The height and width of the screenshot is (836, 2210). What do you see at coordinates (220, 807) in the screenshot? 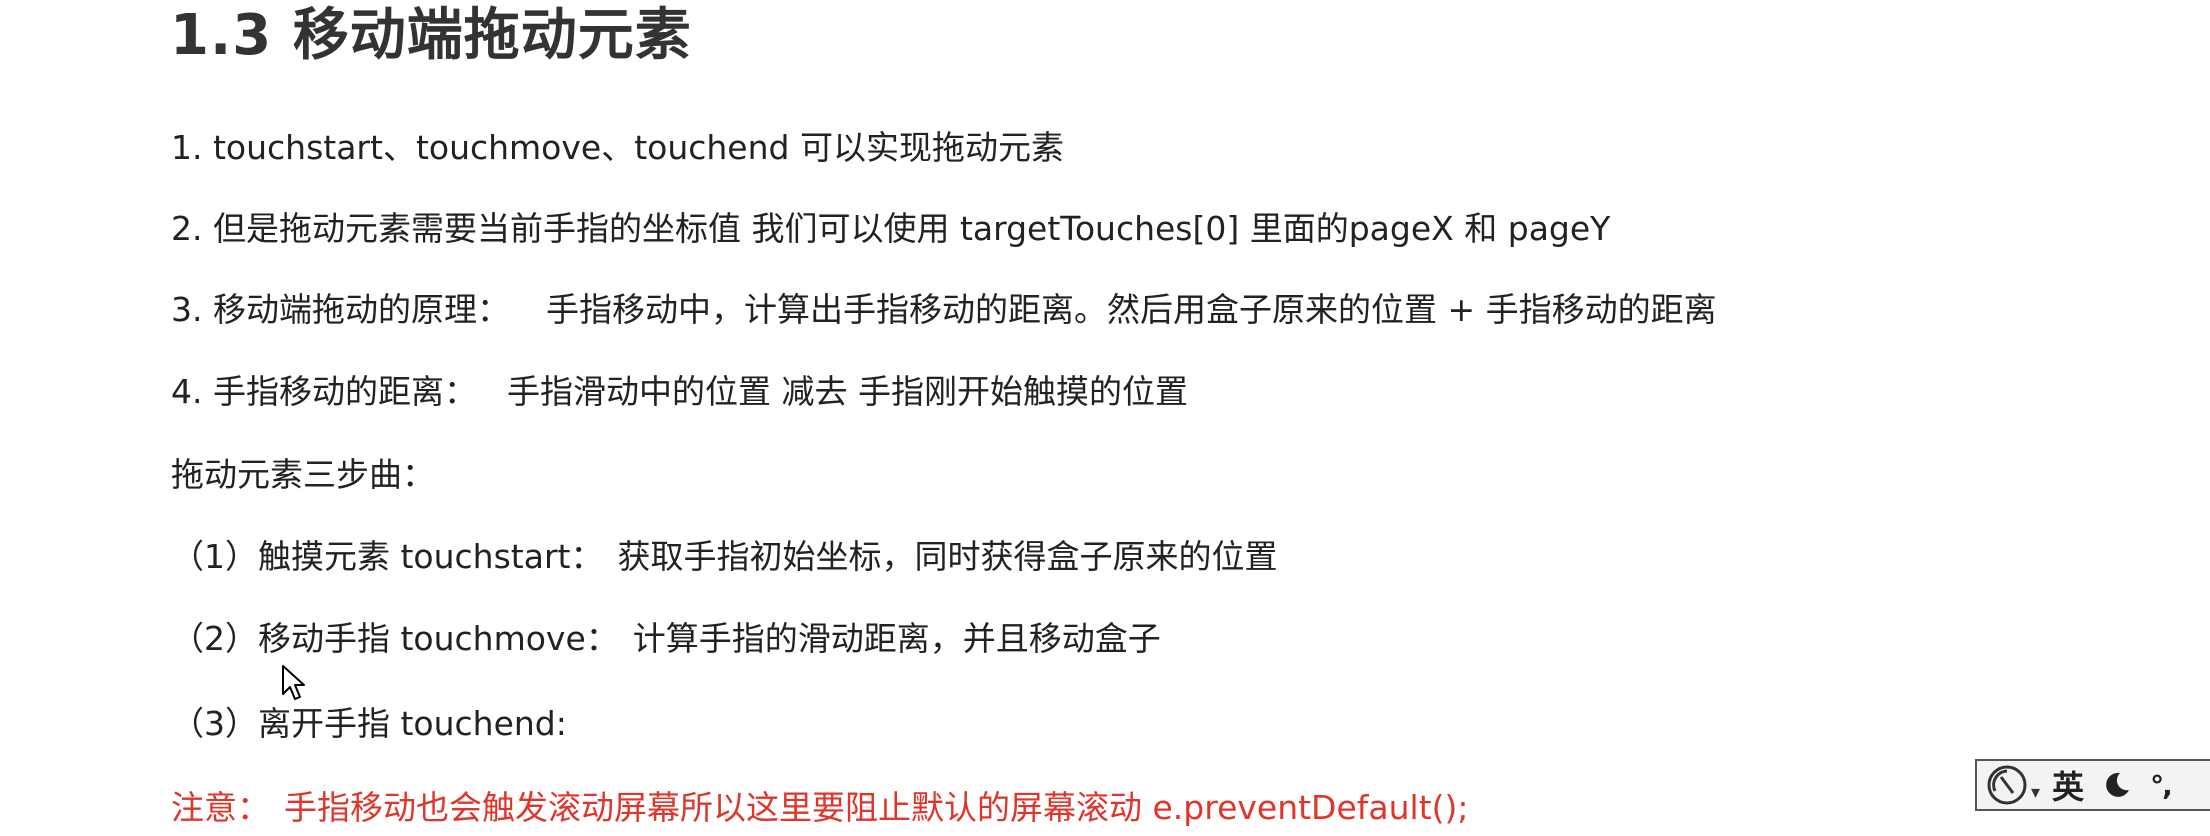
I see `note-label: 注意：` at bounding box center [220, 807].